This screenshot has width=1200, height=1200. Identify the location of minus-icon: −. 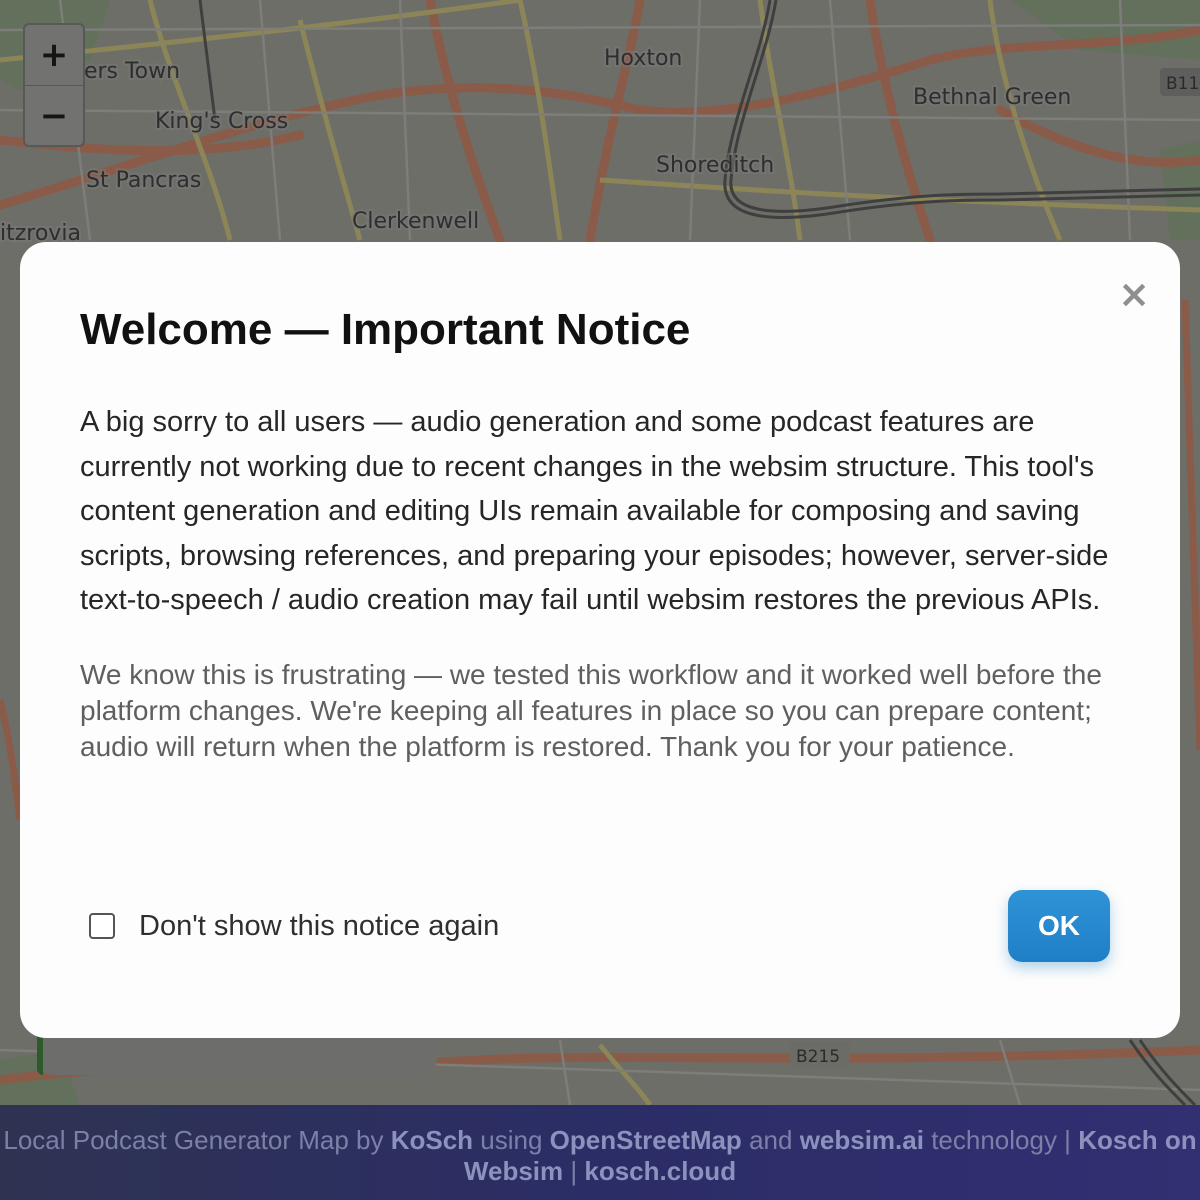
(54, 116).